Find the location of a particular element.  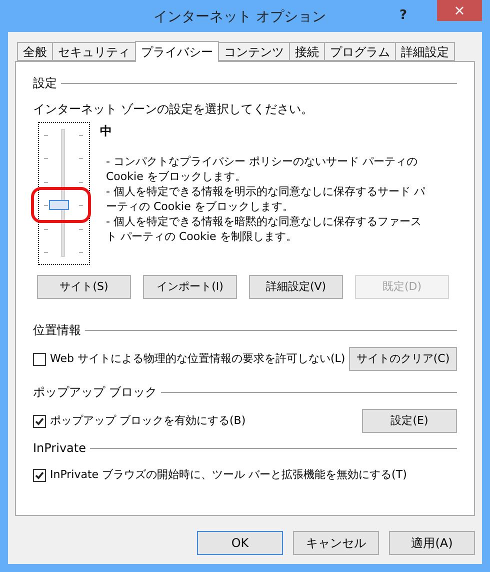

checkbox-label: Web サイトによる物理的な位置情報の要求を許可しない(L) is located at coordinates (198, 358).